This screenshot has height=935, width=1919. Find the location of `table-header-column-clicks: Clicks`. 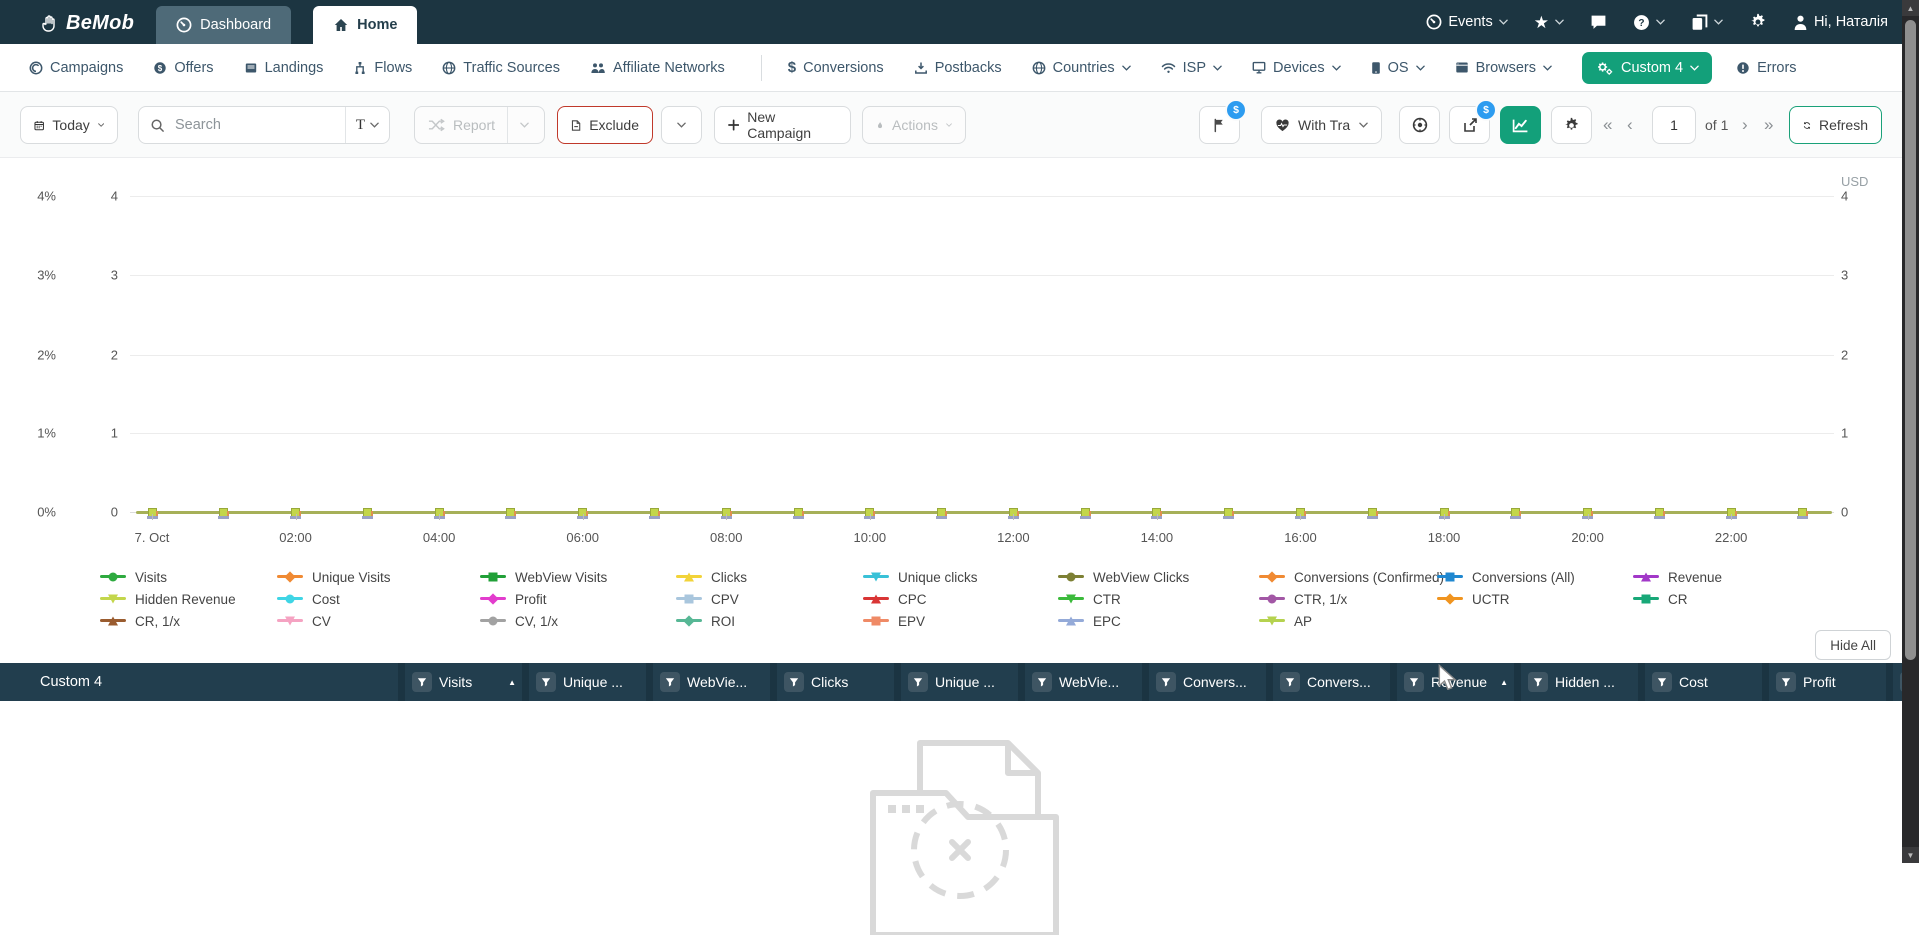

table-header-column-clicks: Clicks is located at coordinates (835, 682).